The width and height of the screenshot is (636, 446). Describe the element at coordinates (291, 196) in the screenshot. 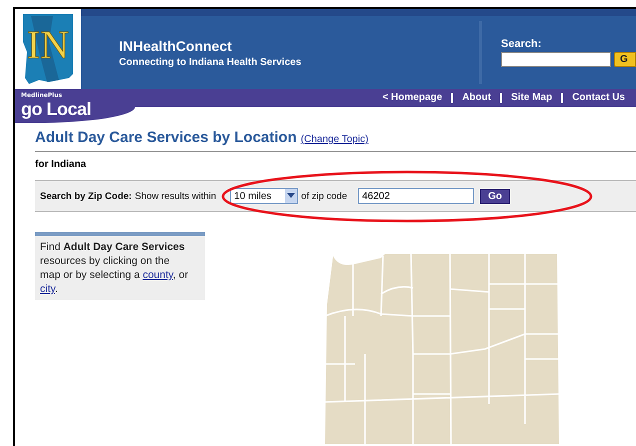

I see `caret-icon` at that location.